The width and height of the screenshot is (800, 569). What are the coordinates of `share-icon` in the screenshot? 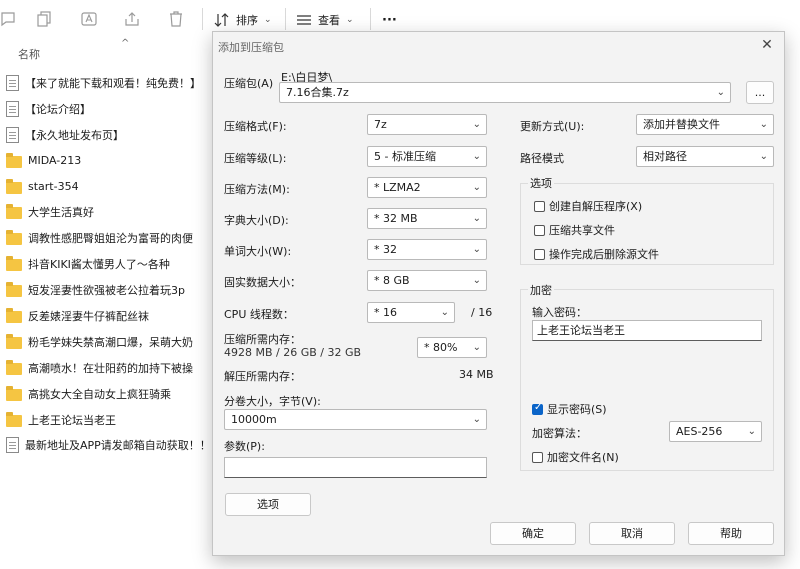 It's located at (132, 19).